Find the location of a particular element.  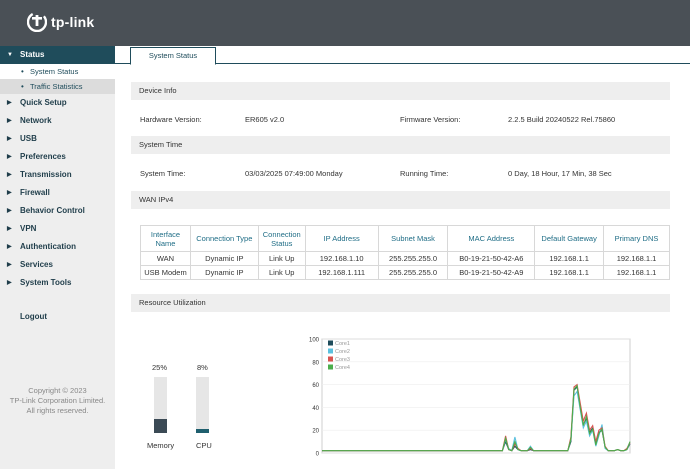

col-subnet-mask: Subnet Mask is located at coordinates (413, 238).